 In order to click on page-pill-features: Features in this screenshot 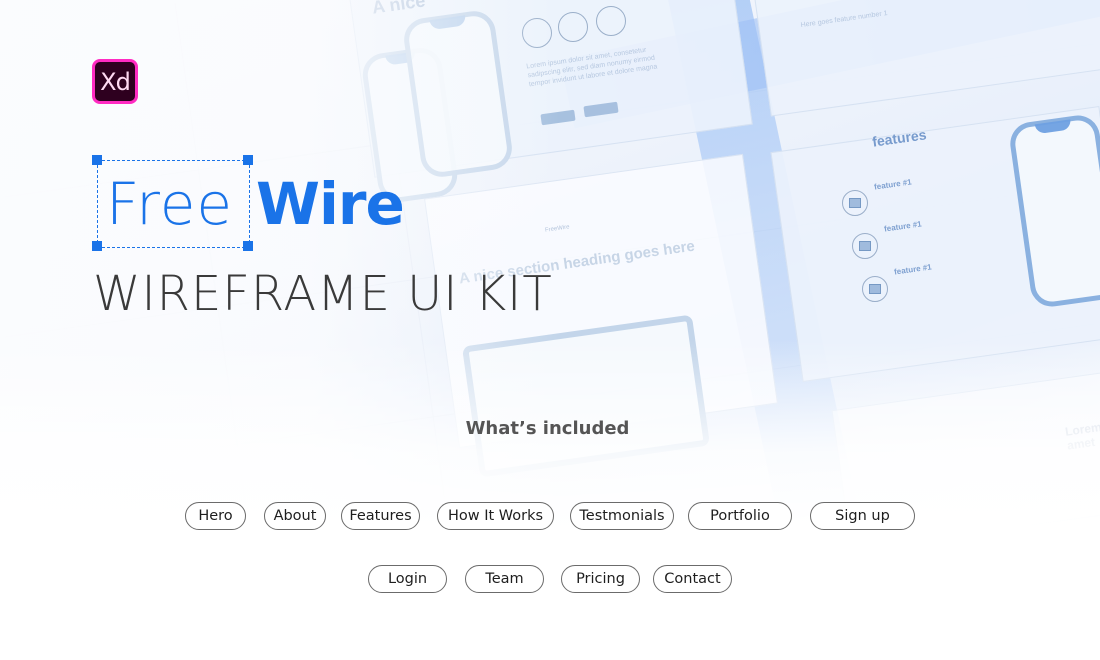, I will do `click(380, 516)`.